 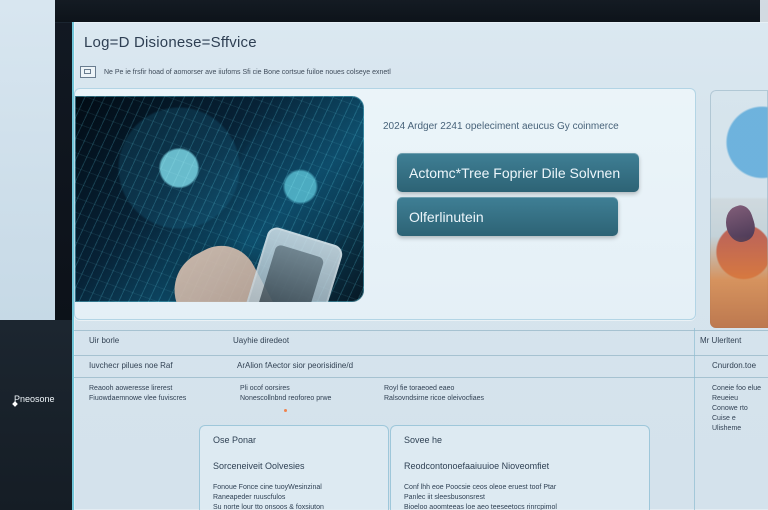 I want to click on list-cell: Iuvchecr pilues noe Raf, so click(x=131, y=365).